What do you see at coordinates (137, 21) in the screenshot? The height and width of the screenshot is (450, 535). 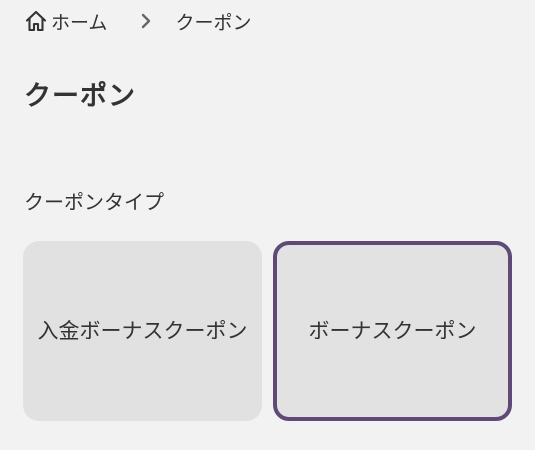 I see `breadcrumb: ホーム クーポン` at bounding box center [137, 21].